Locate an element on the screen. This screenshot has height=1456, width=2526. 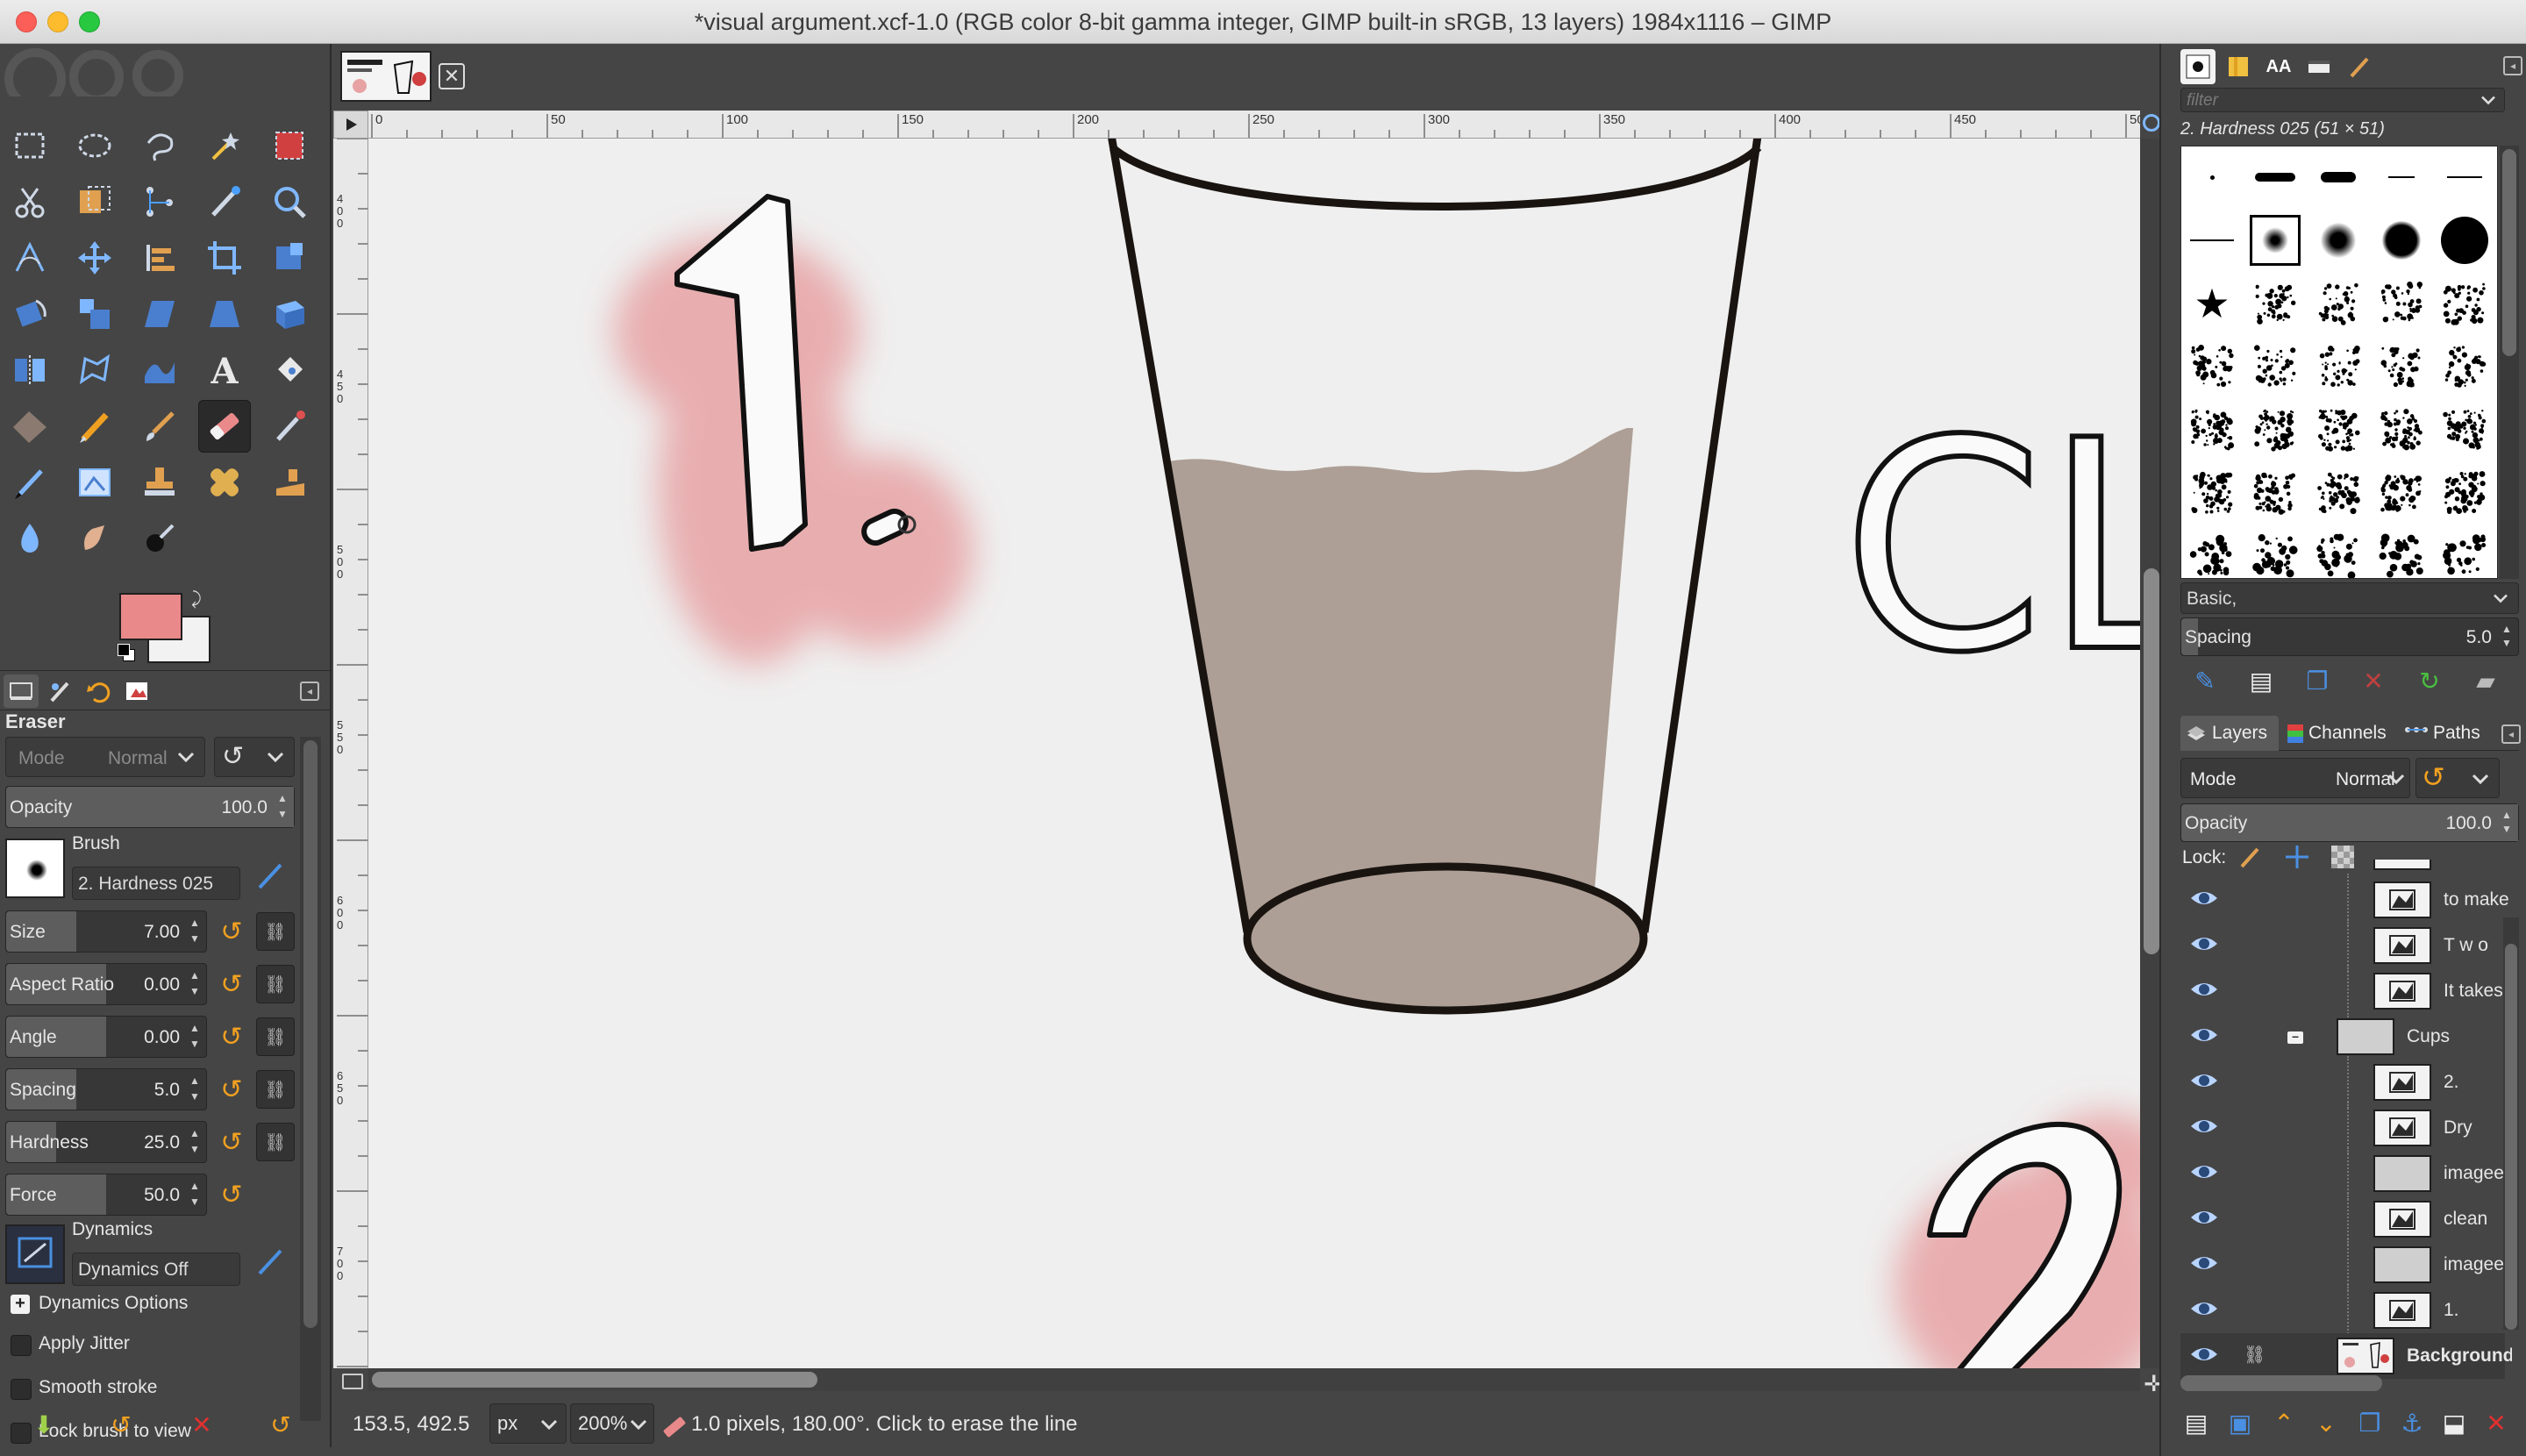
channels-tab: Channels is located at coordinates (2339, 733).